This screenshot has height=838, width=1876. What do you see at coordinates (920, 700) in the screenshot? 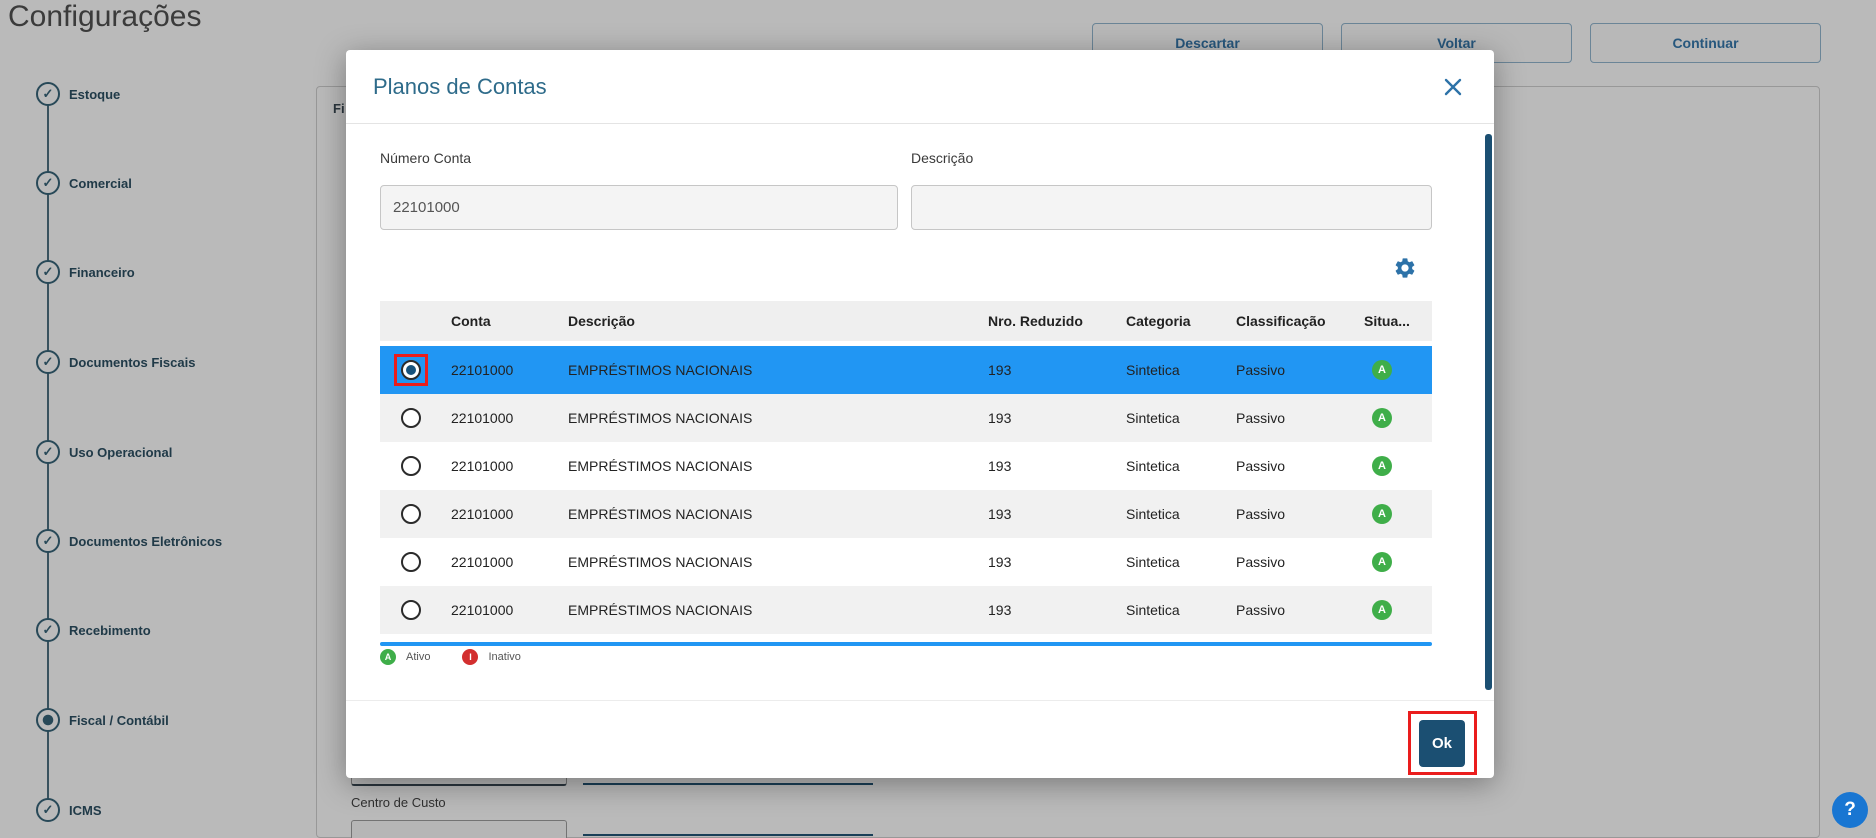
I see `footer-divider` at bounding box center [920, 700].